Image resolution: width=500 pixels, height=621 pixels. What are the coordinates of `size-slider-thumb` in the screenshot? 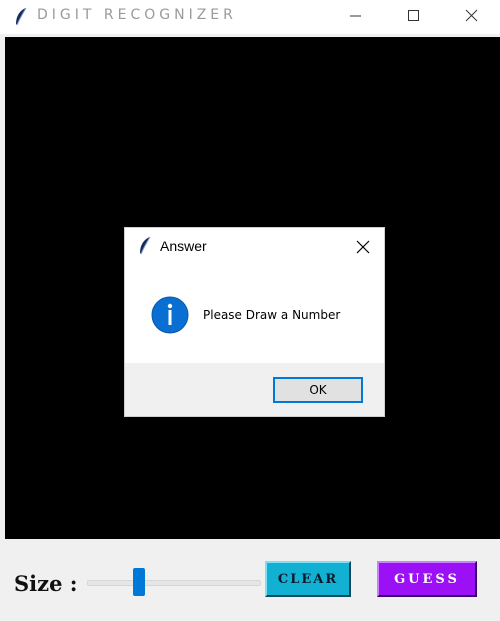 It's located at (139, 582).